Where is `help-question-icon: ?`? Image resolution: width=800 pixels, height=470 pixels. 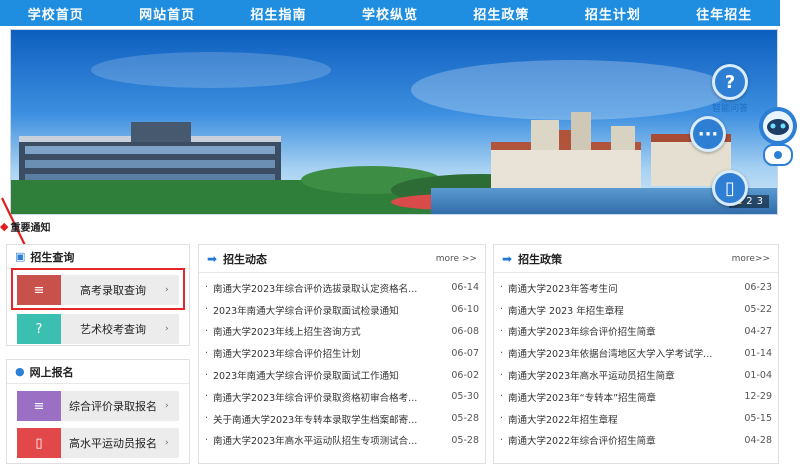 help-question-icon: ? is located at coordinates (730, 82).